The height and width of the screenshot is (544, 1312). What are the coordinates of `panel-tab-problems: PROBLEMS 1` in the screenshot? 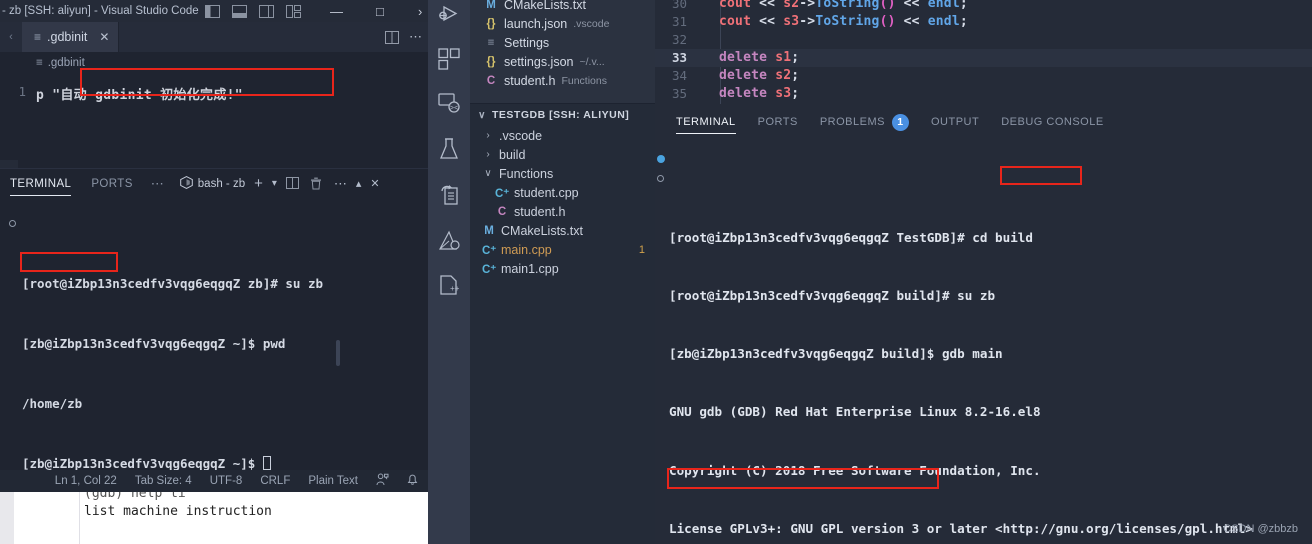 It's located at (864, 122).